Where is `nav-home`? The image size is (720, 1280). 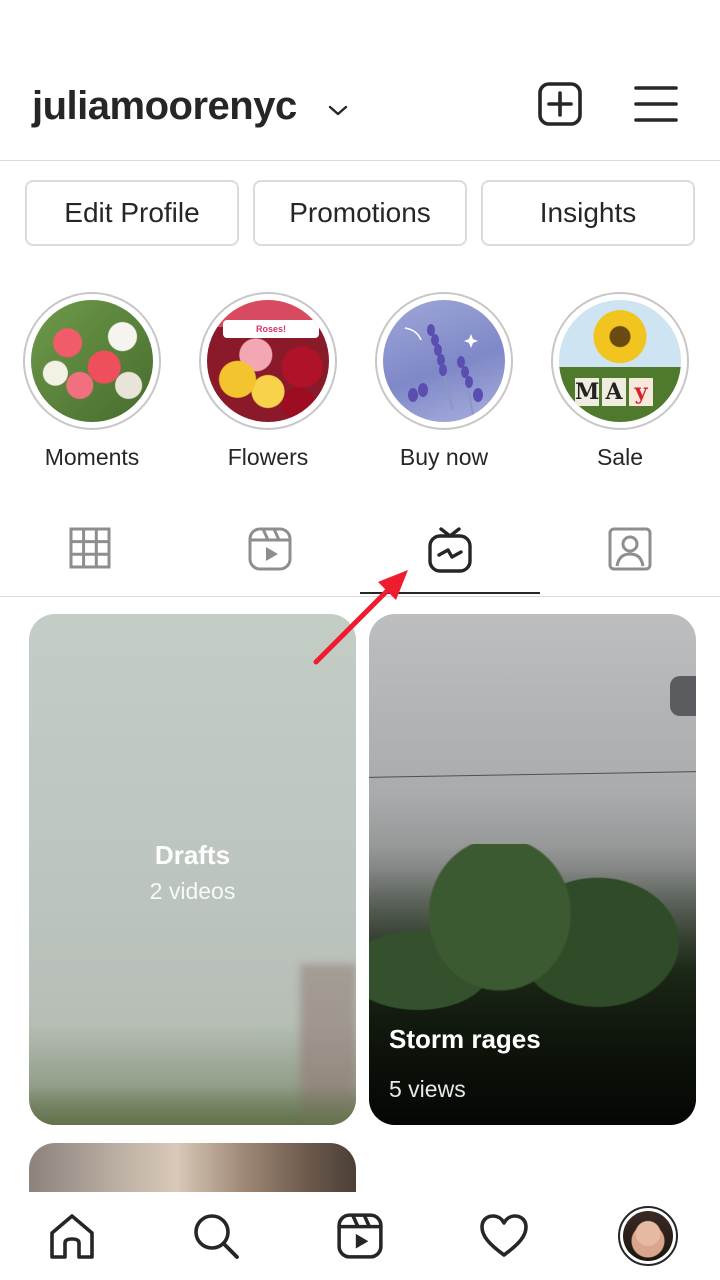 nav-home is located at coordinates (72, 1236).